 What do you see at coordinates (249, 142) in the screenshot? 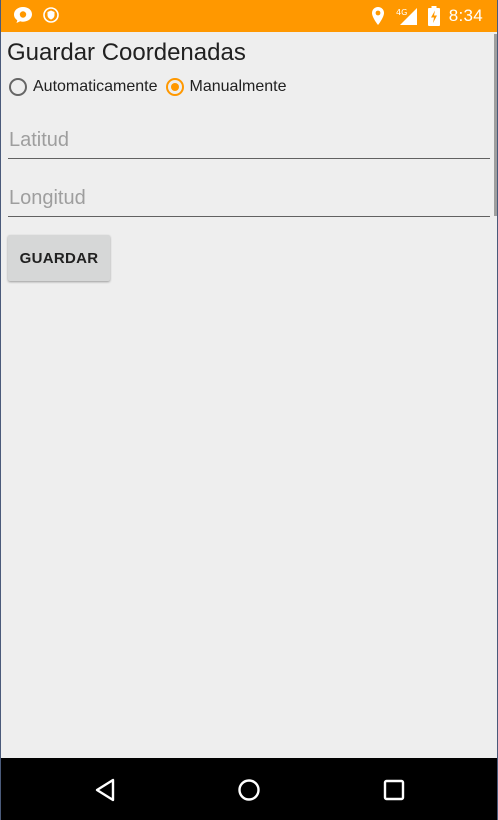
I see `latitude-input` at bounding box center [249, 142].